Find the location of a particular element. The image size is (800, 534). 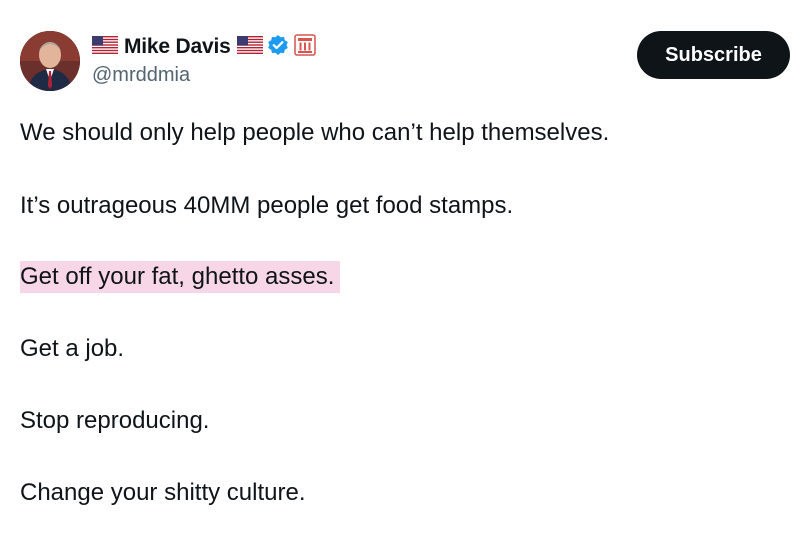

author-name-row: Mike Davis is located at coordinates (204, 47).